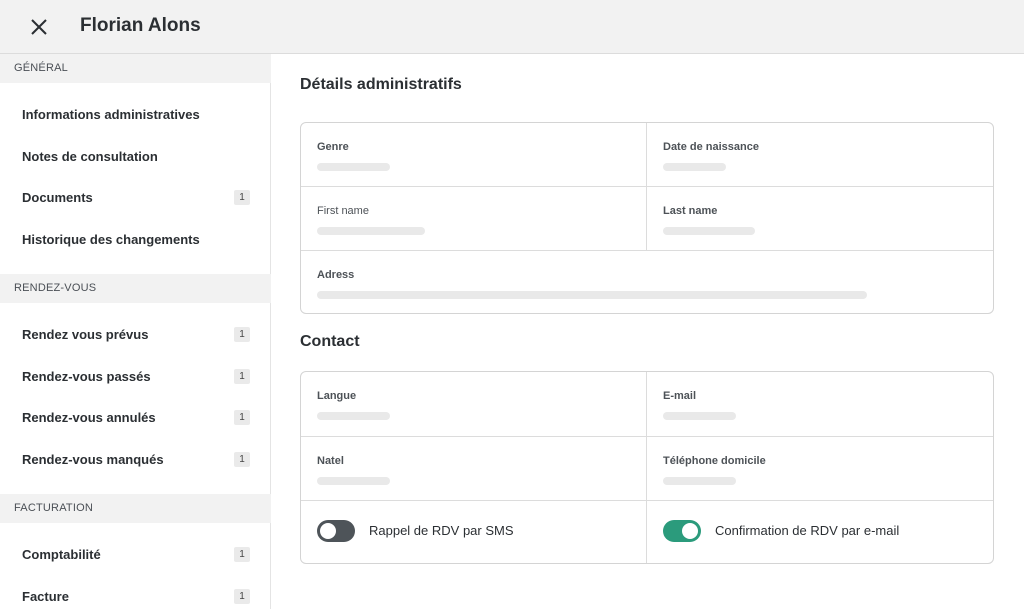 This screenshot has width=1024, height=609. I want to click on field-date-de-naissance: Date de naissance, so click(820, 154).